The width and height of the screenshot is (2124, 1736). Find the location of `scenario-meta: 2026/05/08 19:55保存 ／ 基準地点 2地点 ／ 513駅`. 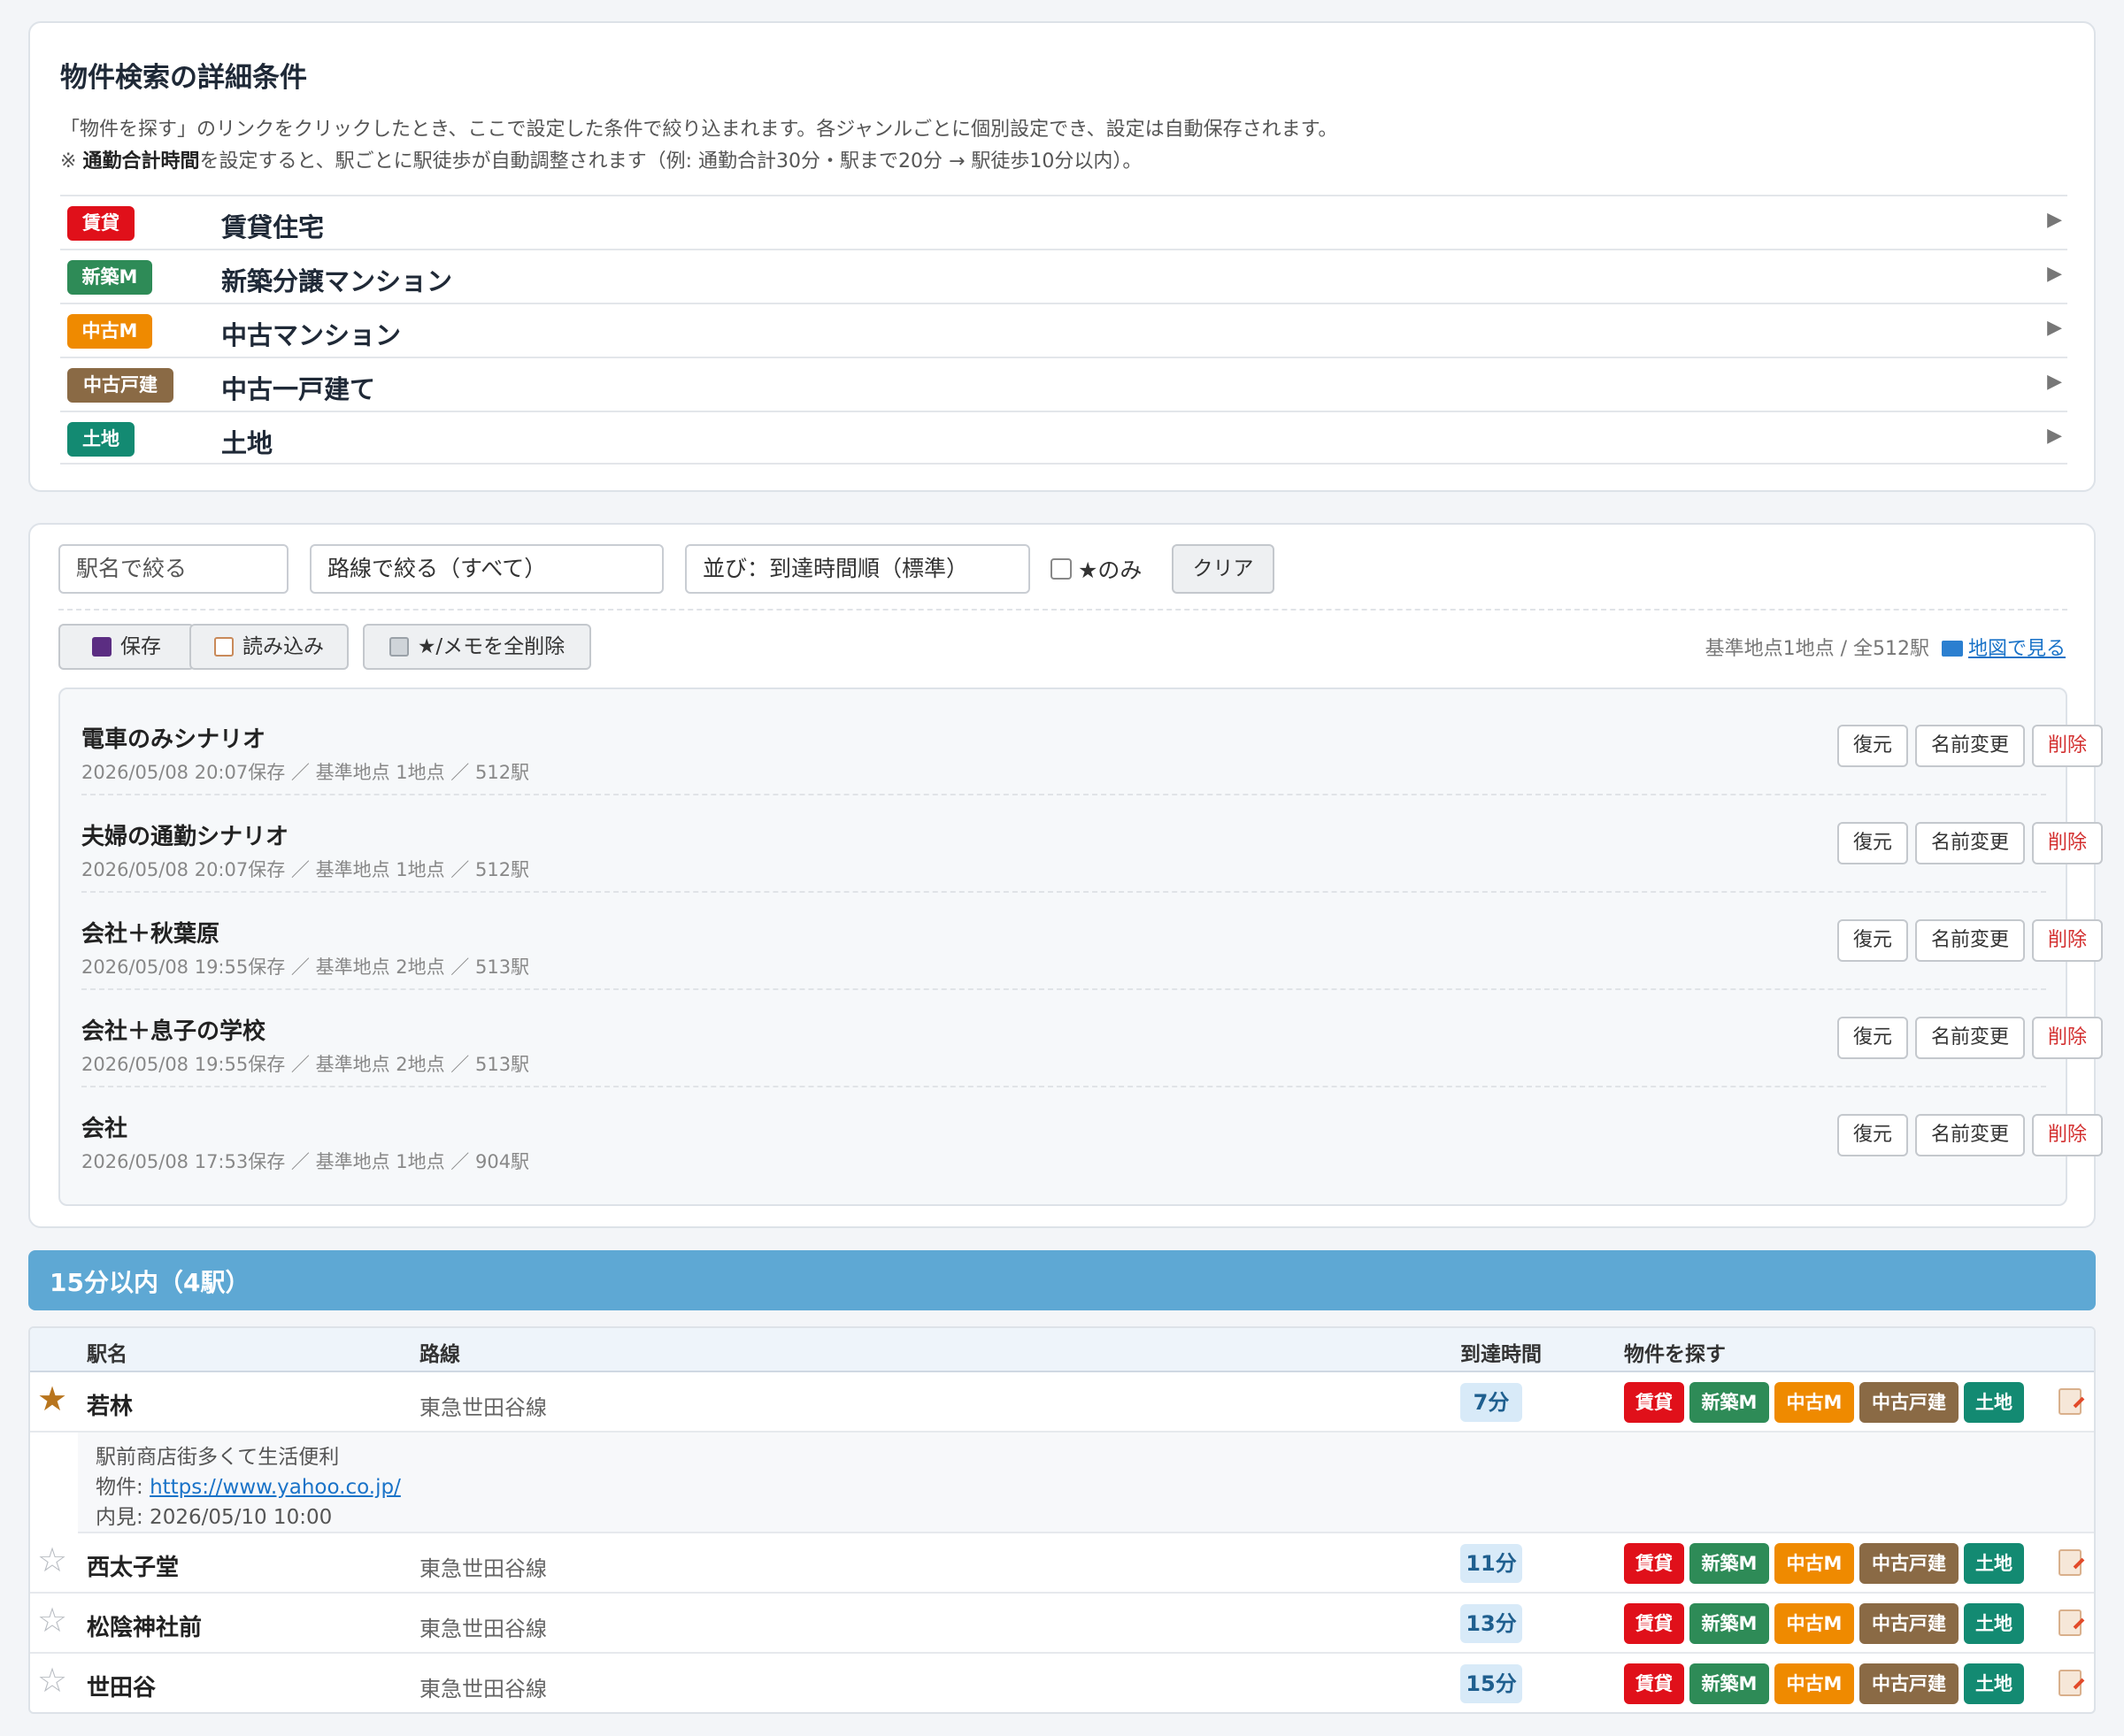

scenario-meta: 2026/05/08 19:55保存 ／ 基準地点 2地点 ／ 513駅 is located at coordinates (306, 1064).